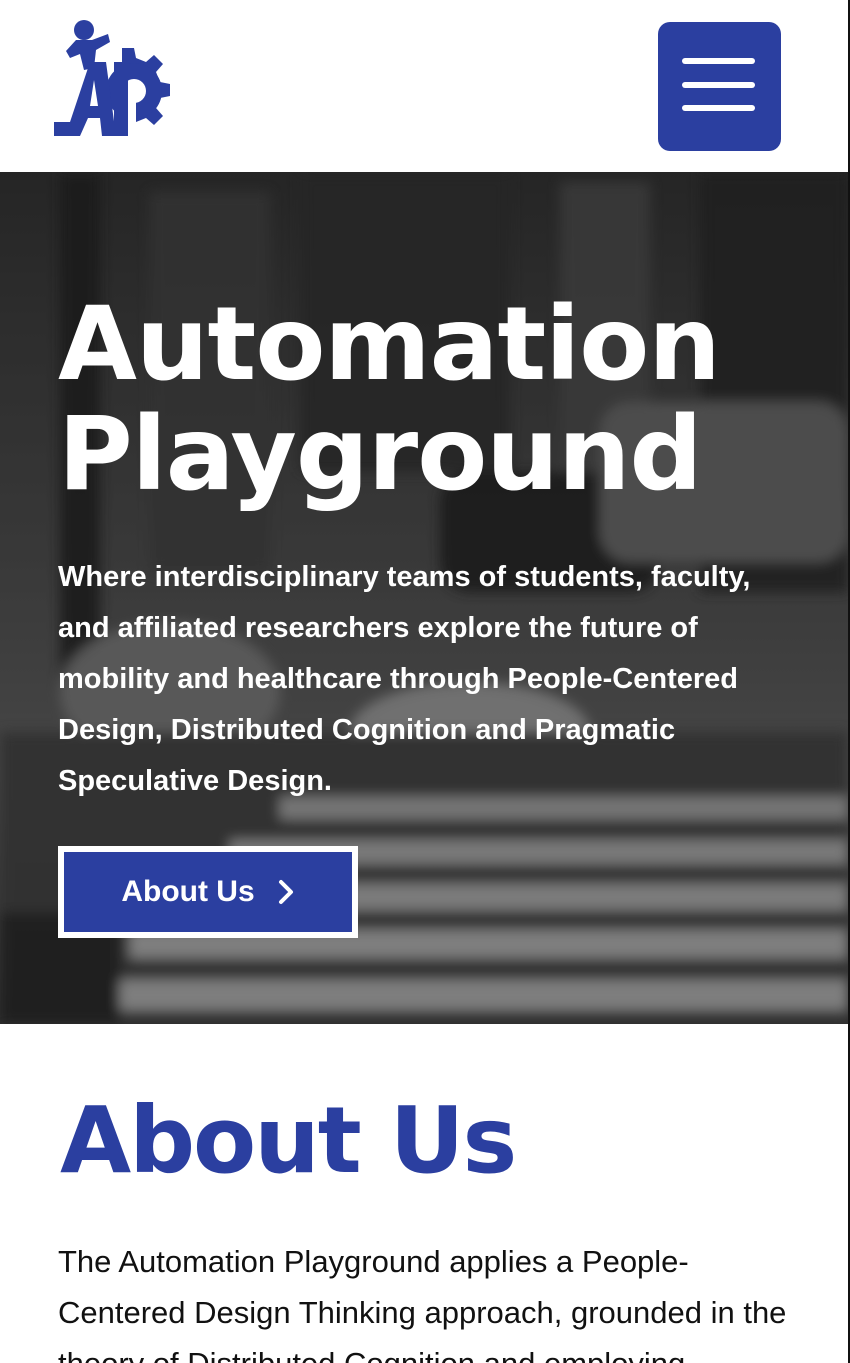 This screenshot has height=1363, width=850. What do you see at coordinates (424, 86) in the screenshot?
I see `site-header` at bounding box center [424, 86].